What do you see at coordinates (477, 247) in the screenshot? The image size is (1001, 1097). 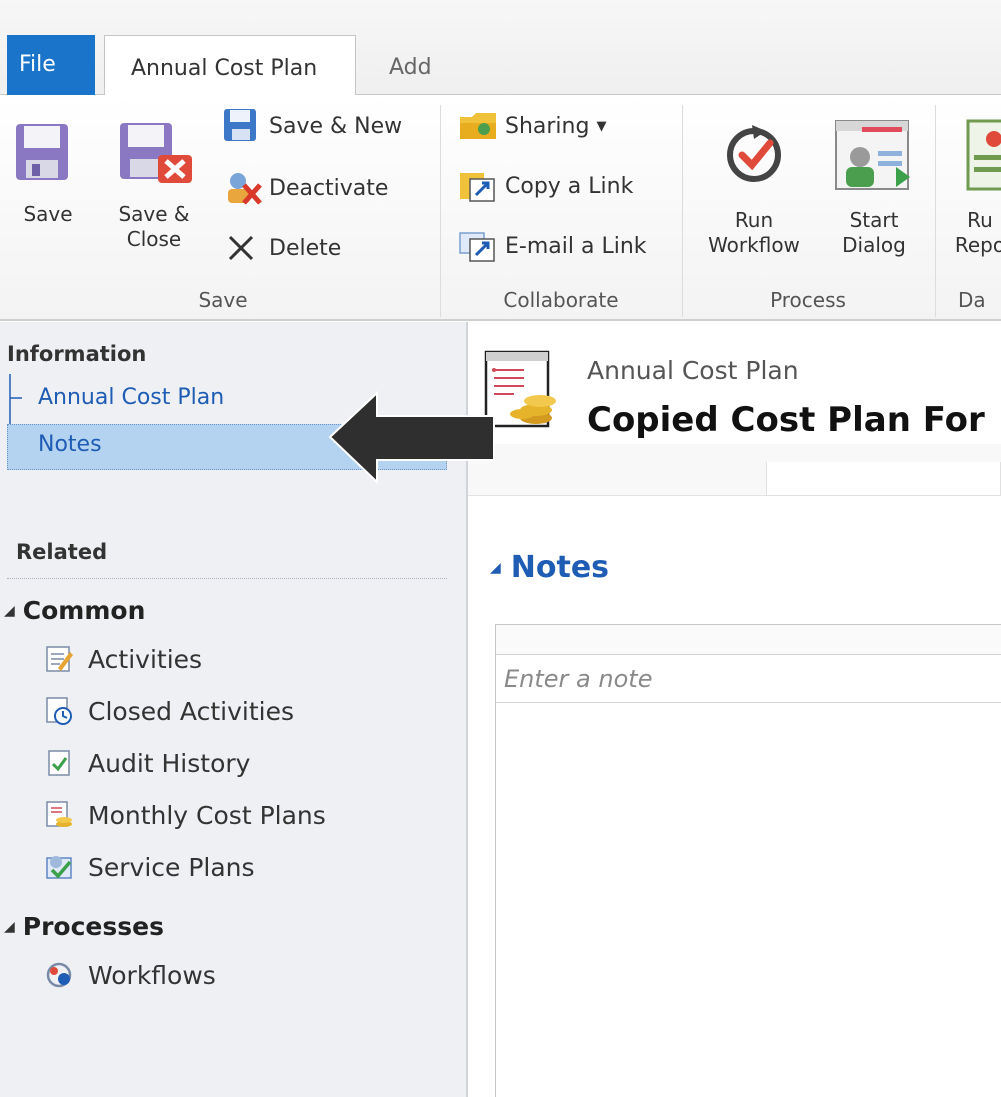 I see `email-link-icon` at bounding box center [477, 247].